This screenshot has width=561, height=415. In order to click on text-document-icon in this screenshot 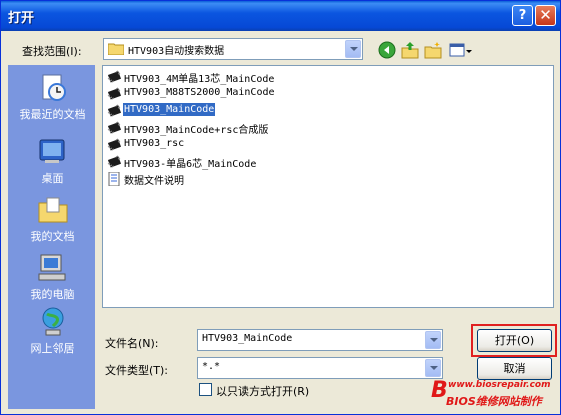, I will do `click(114, 179)`.